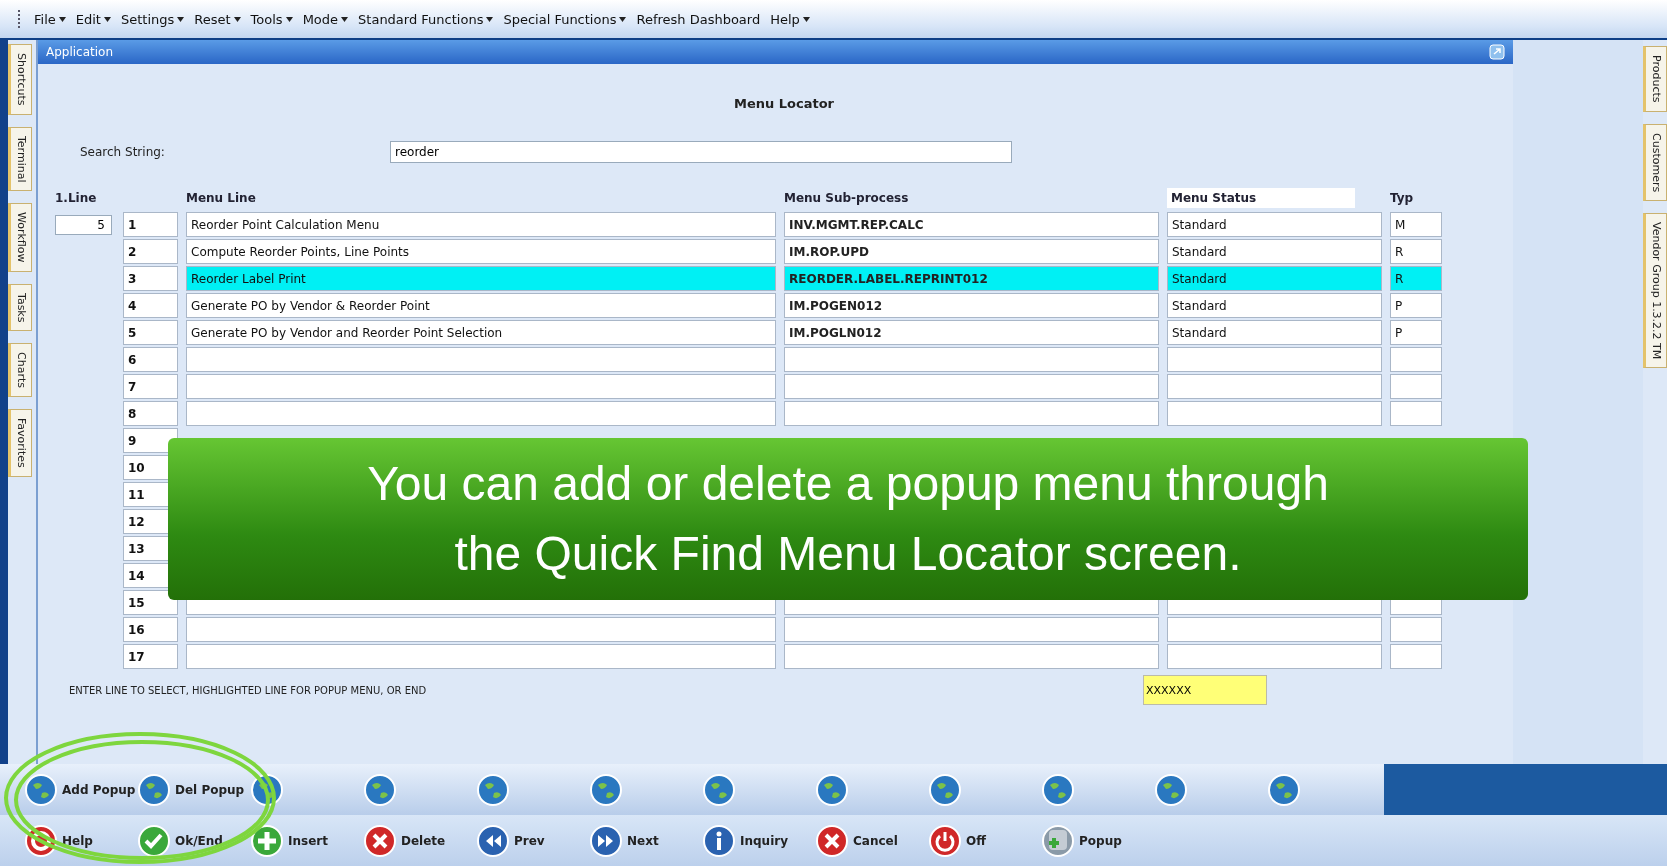 Image resolution: width=1667 pixels, height=866 pixels. I want to click on line-number: 1, so click(150, 224).